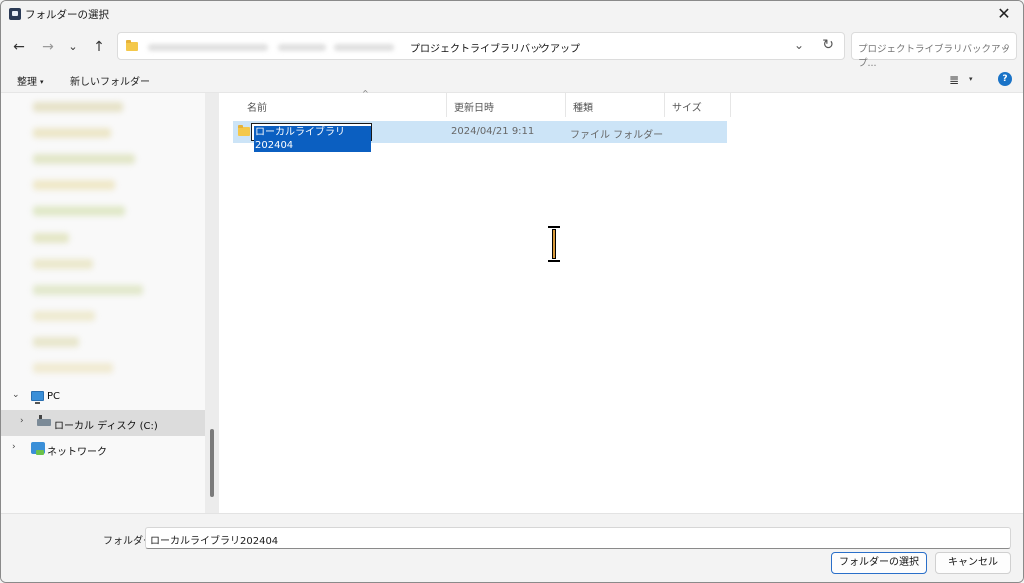  What do you see at coordinates (106, 426) in the screenshot?
I see `tree-label-local-disk: ローカル ディスク (C:)` at bounding box center [106, 426].